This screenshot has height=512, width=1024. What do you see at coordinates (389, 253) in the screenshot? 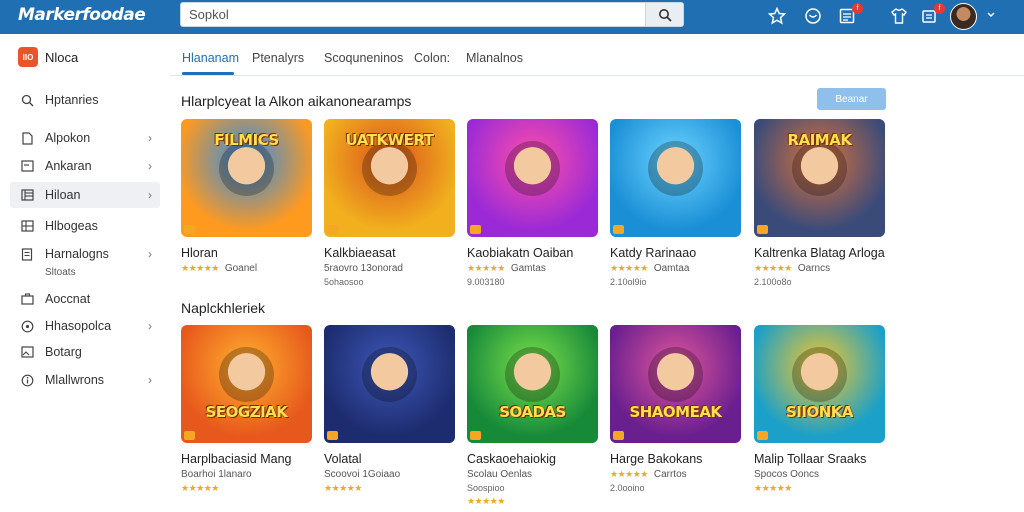
I see `game-name: Kalkbiaeasat` at bounding box center [389, 253].